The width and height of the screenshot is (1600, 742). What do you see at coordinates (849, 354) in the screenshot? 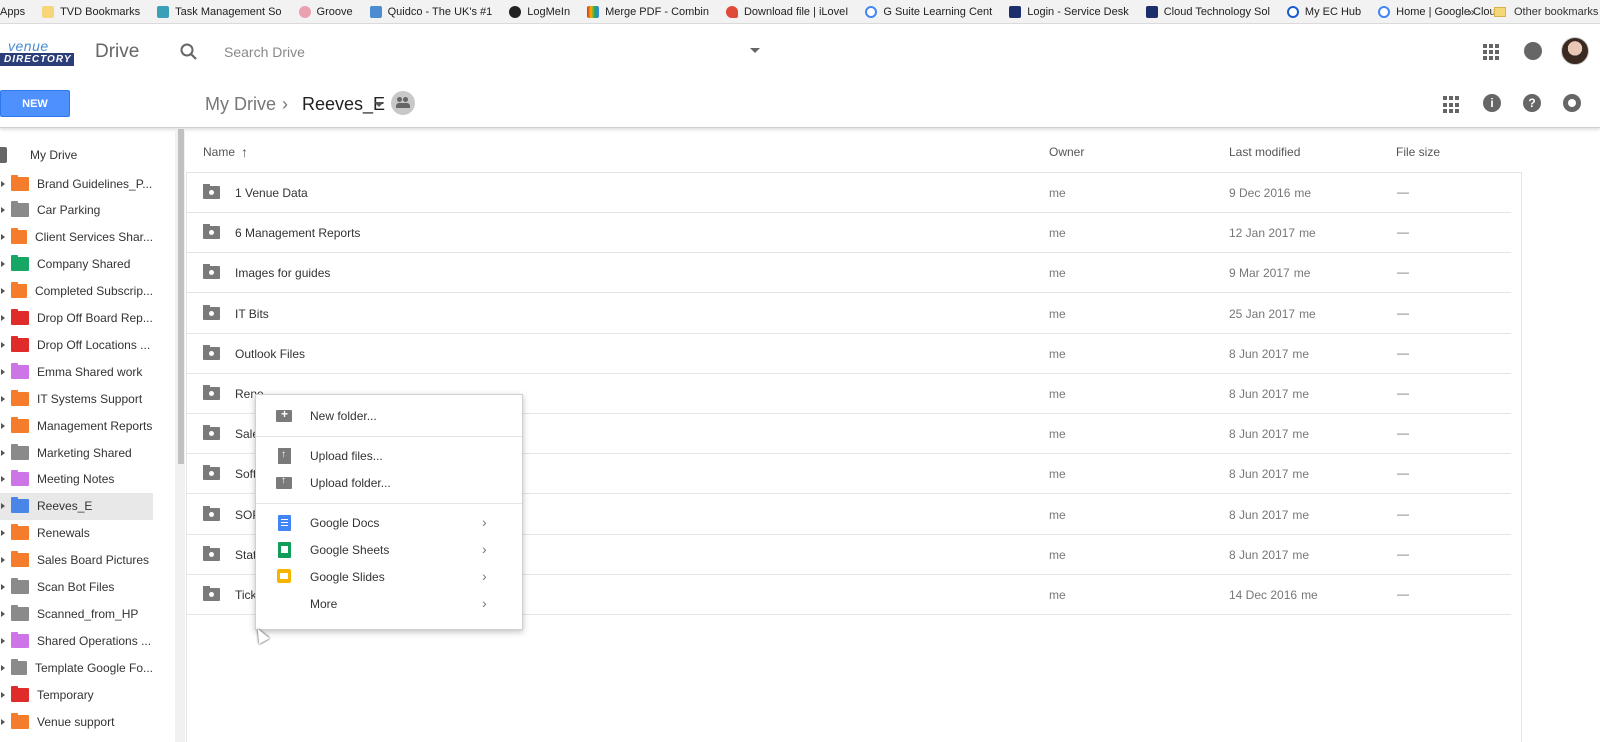
I see `table-row: Outlook Files me 8 Jun 2017 me —` at bounding box center [849, 354].